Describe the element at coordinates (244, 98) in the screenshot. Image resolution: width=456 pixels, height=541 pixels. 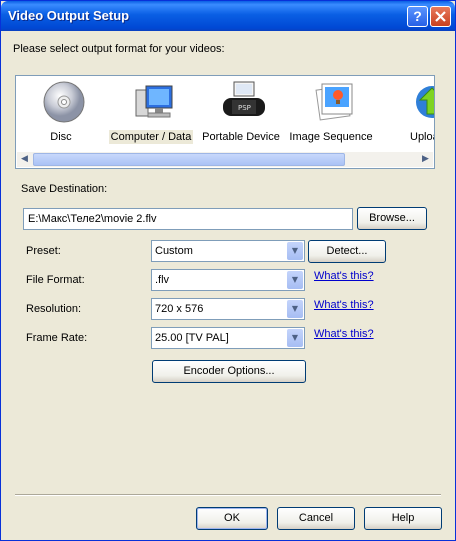
I see `psp-icon: PSP` at that location.